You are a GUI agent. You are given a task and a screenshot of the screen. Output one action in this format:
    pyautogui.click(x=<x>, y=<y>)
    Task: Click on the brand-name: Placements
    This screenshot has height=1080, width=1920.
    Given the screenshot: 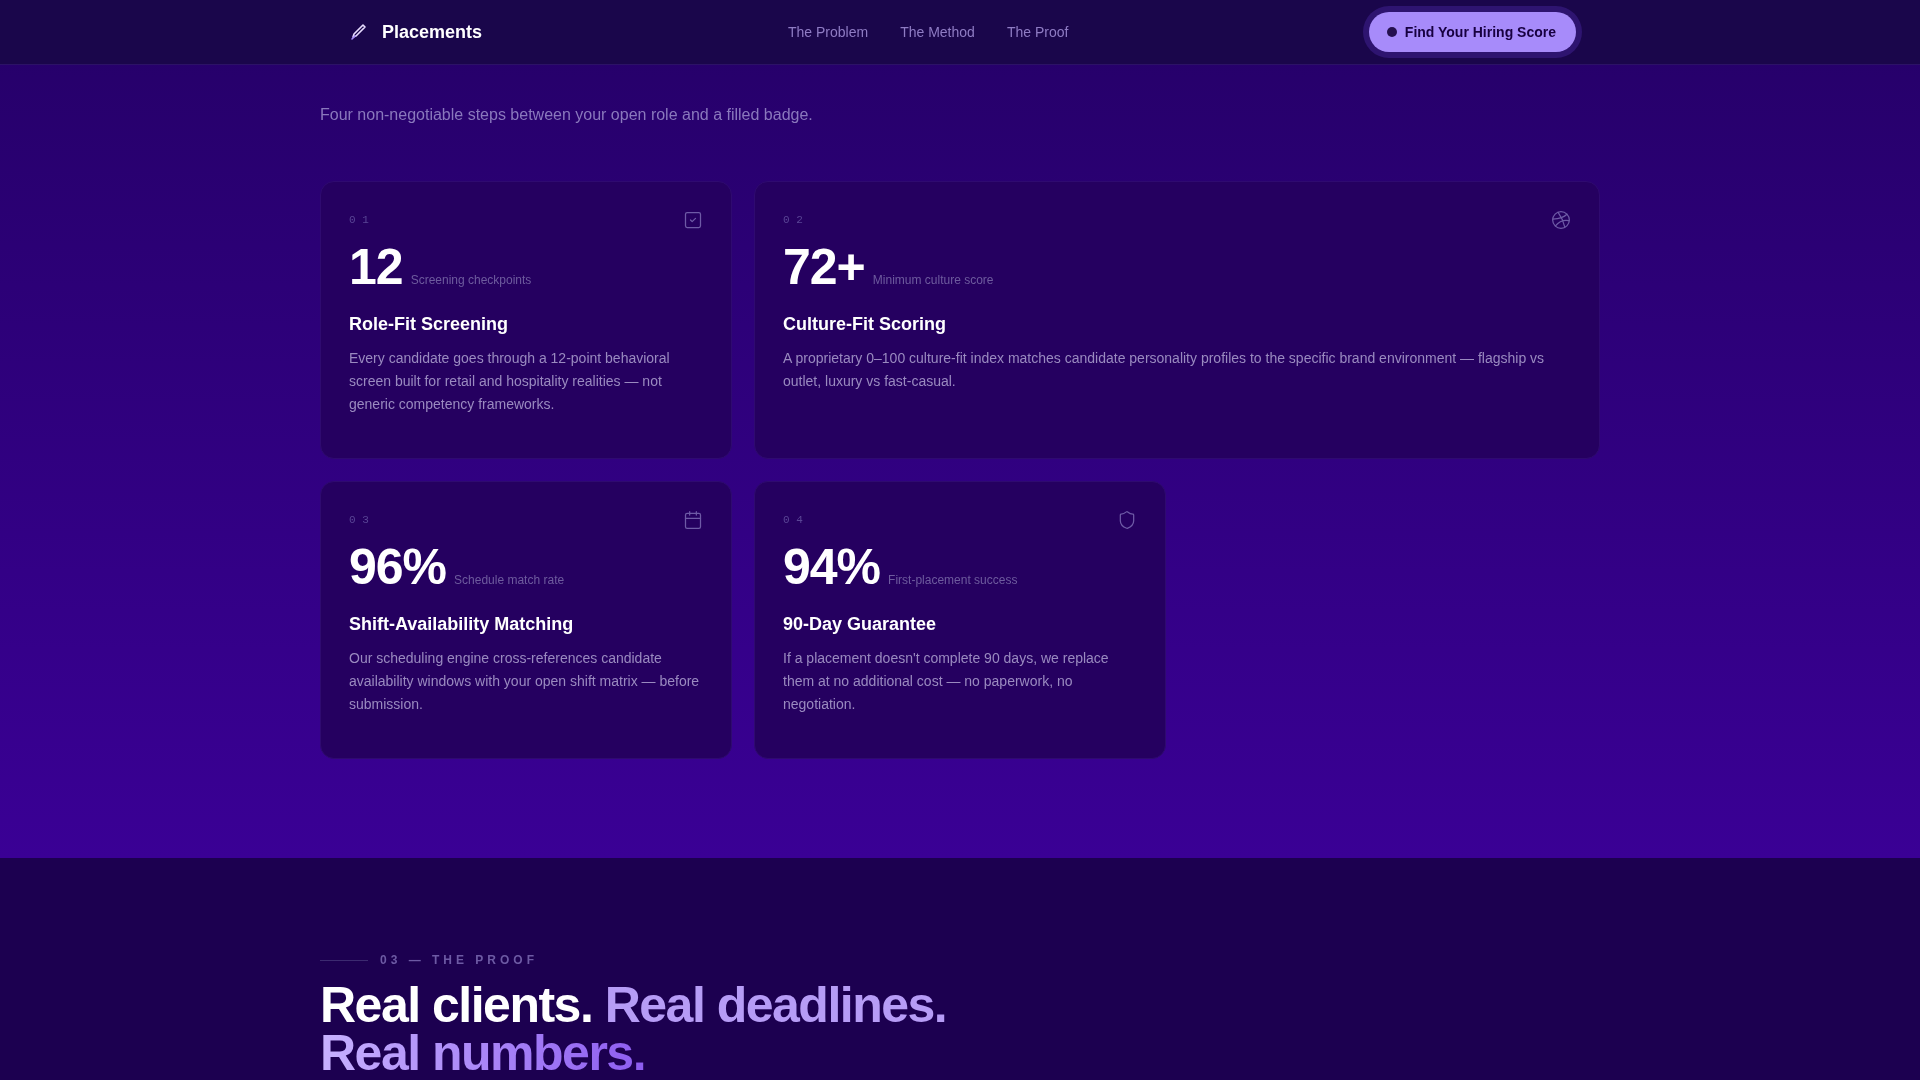 What is the action you would take?
    pyautogui.click(x=432, y=32)
    